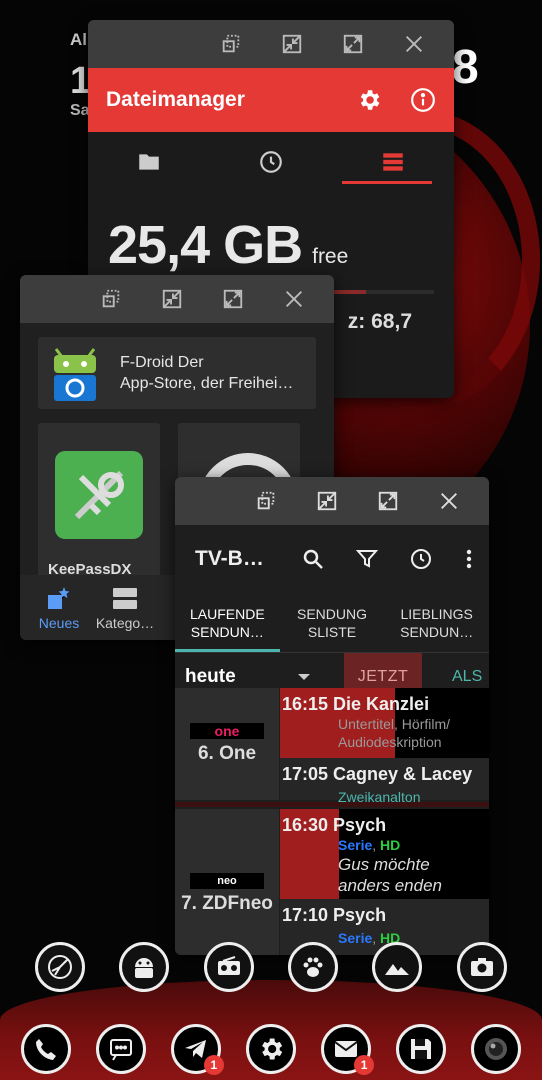  Describe the element at coordinates (384, 781) in the screenshot. I see `next-program-one: 17:05 Cagney & Lacey Zweikanalton` at that location.